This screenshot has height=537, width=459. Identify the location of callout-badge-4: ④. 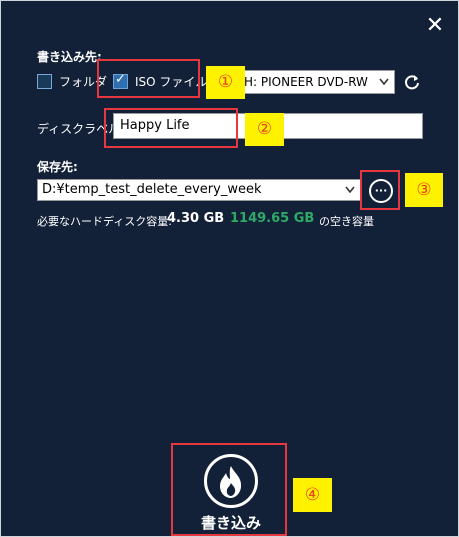
(312, 495).